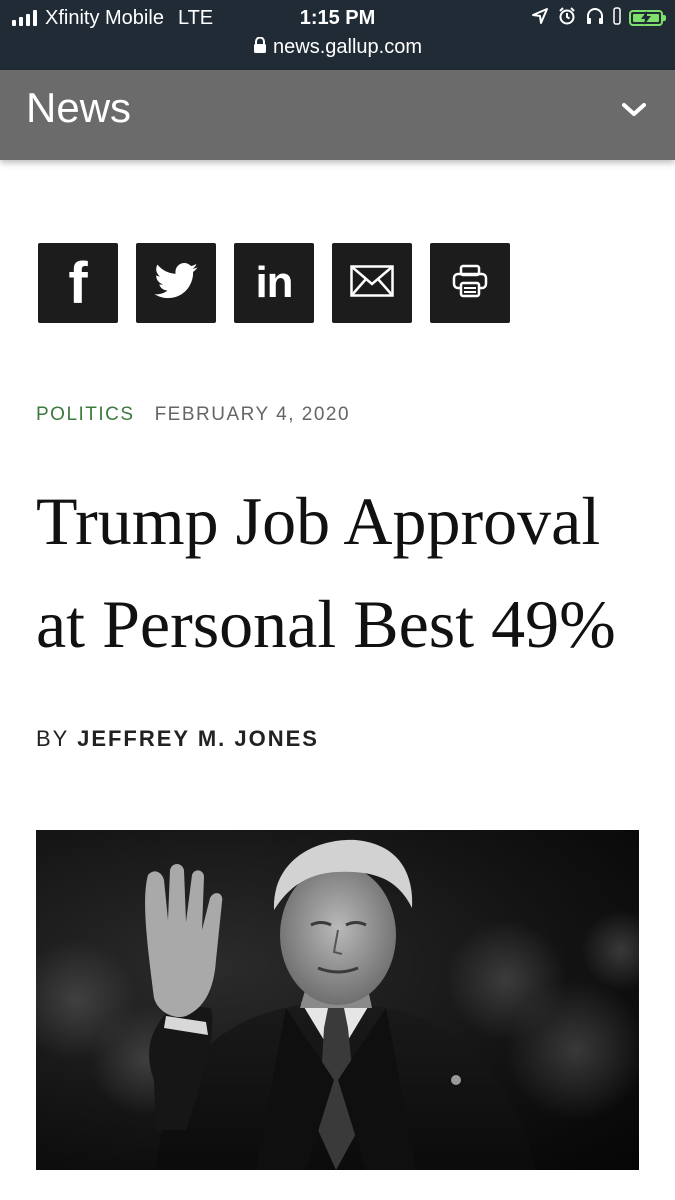  I want to click on share-buttons: f in, so click(274, 283).